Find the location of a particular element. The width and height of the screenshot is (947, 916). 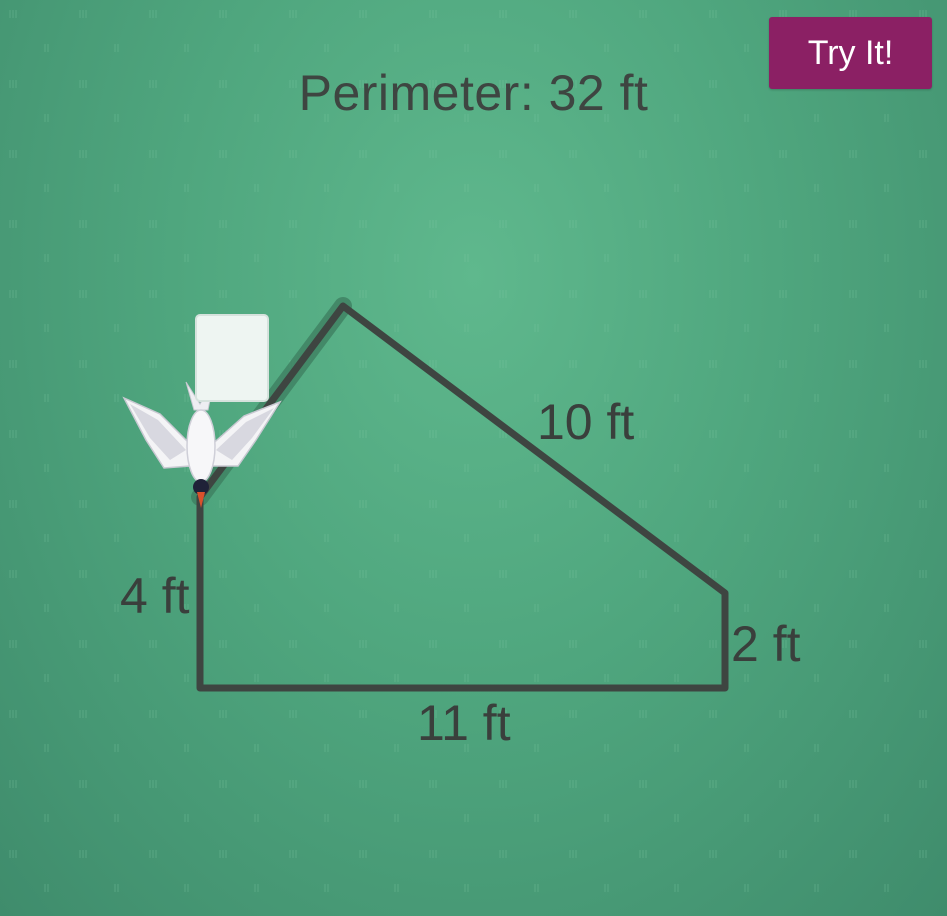

answer-box is located at coordinates (232, 358).